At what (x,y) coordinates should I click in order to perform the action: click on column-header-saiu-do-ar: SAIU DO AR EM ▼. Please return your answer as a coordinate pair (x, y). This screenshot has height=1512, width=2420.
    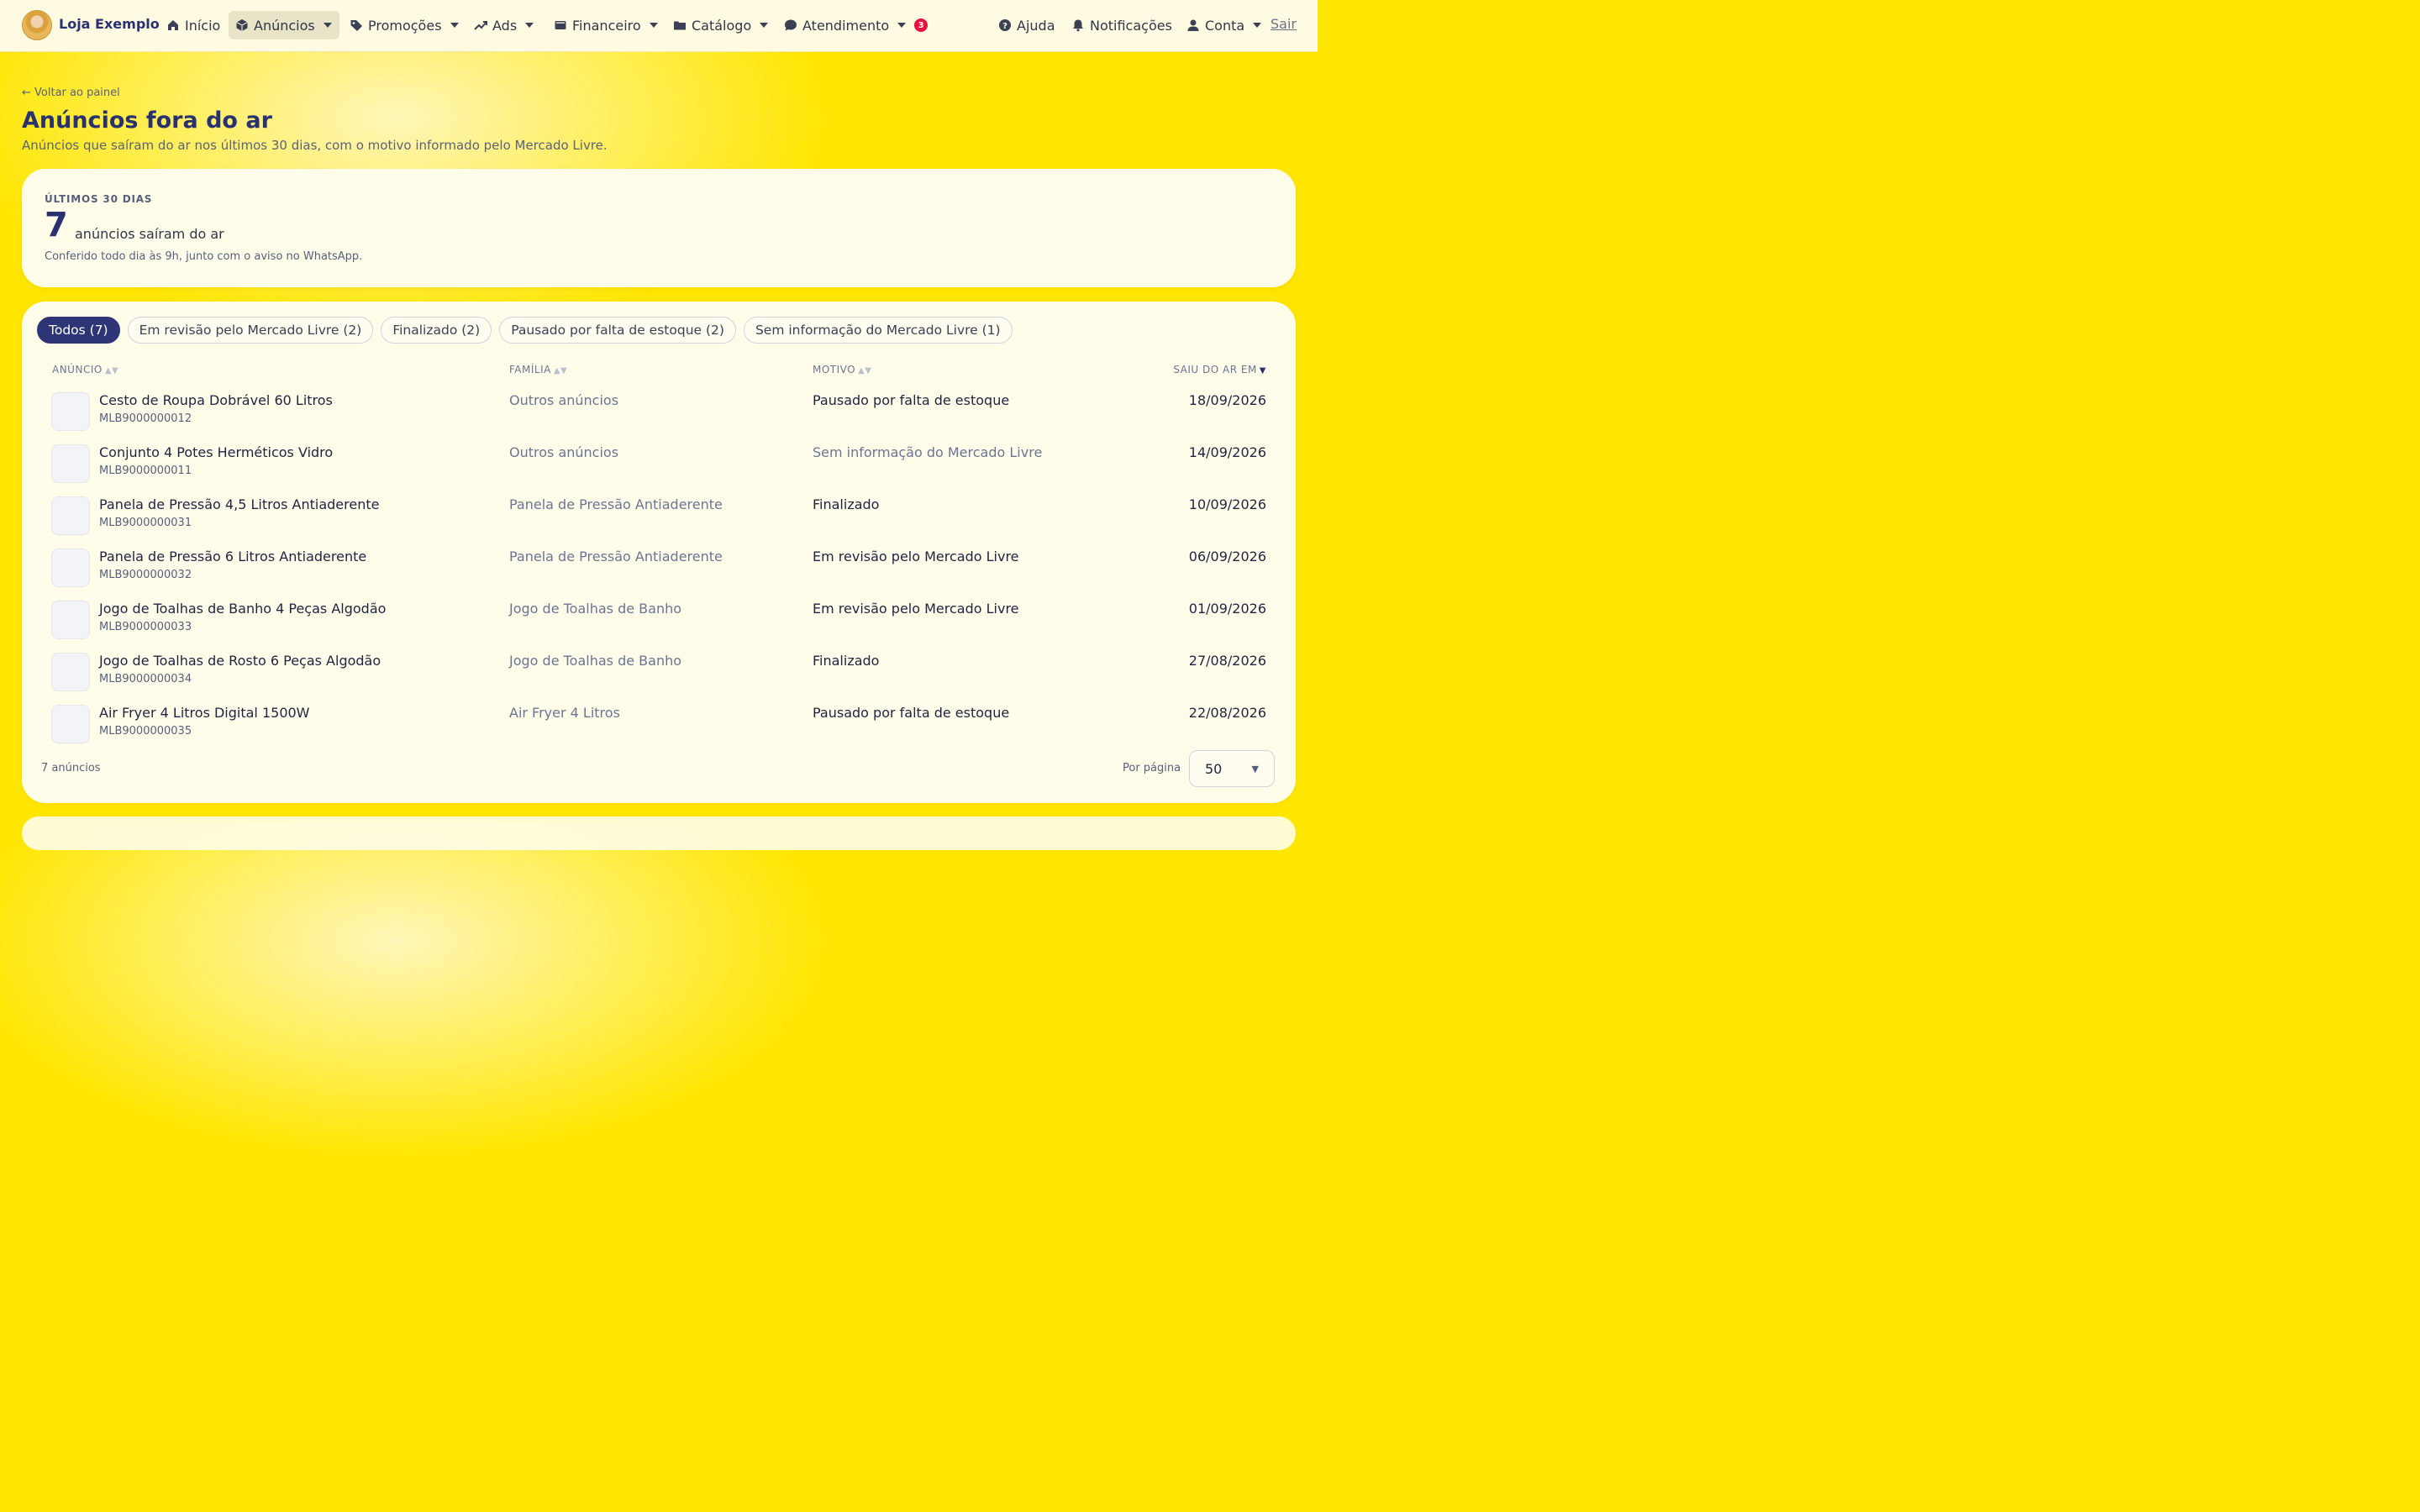
    Looking at the image, I should click on (1219, 369).